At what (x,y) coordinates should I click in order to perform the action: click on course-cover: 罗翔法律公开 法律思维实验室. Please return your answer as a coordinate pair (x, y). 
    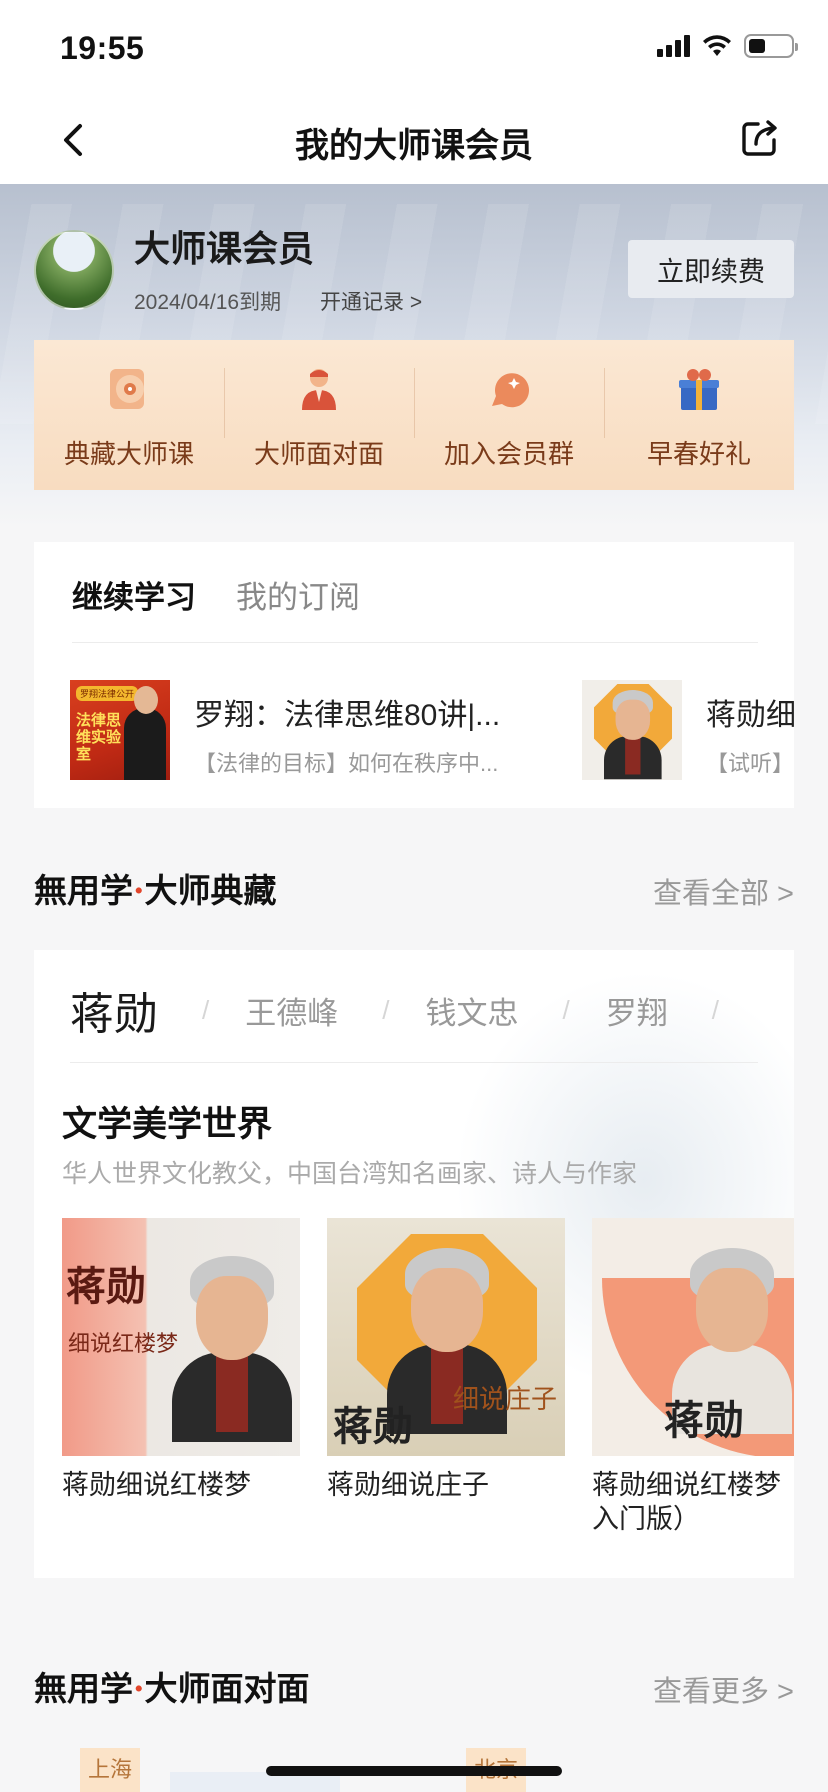
    Looking at the image, I should click on (120, 730).